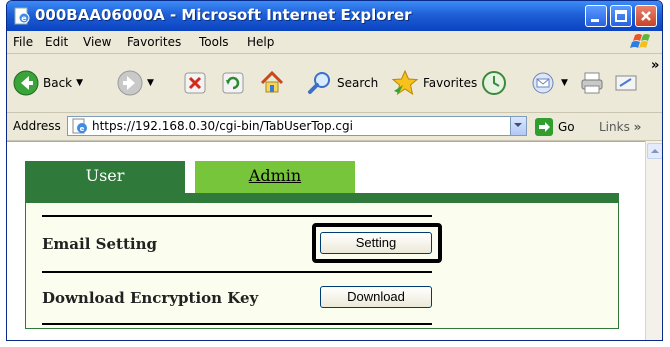  I want to click on menu-help: Help, so click(260, 42).